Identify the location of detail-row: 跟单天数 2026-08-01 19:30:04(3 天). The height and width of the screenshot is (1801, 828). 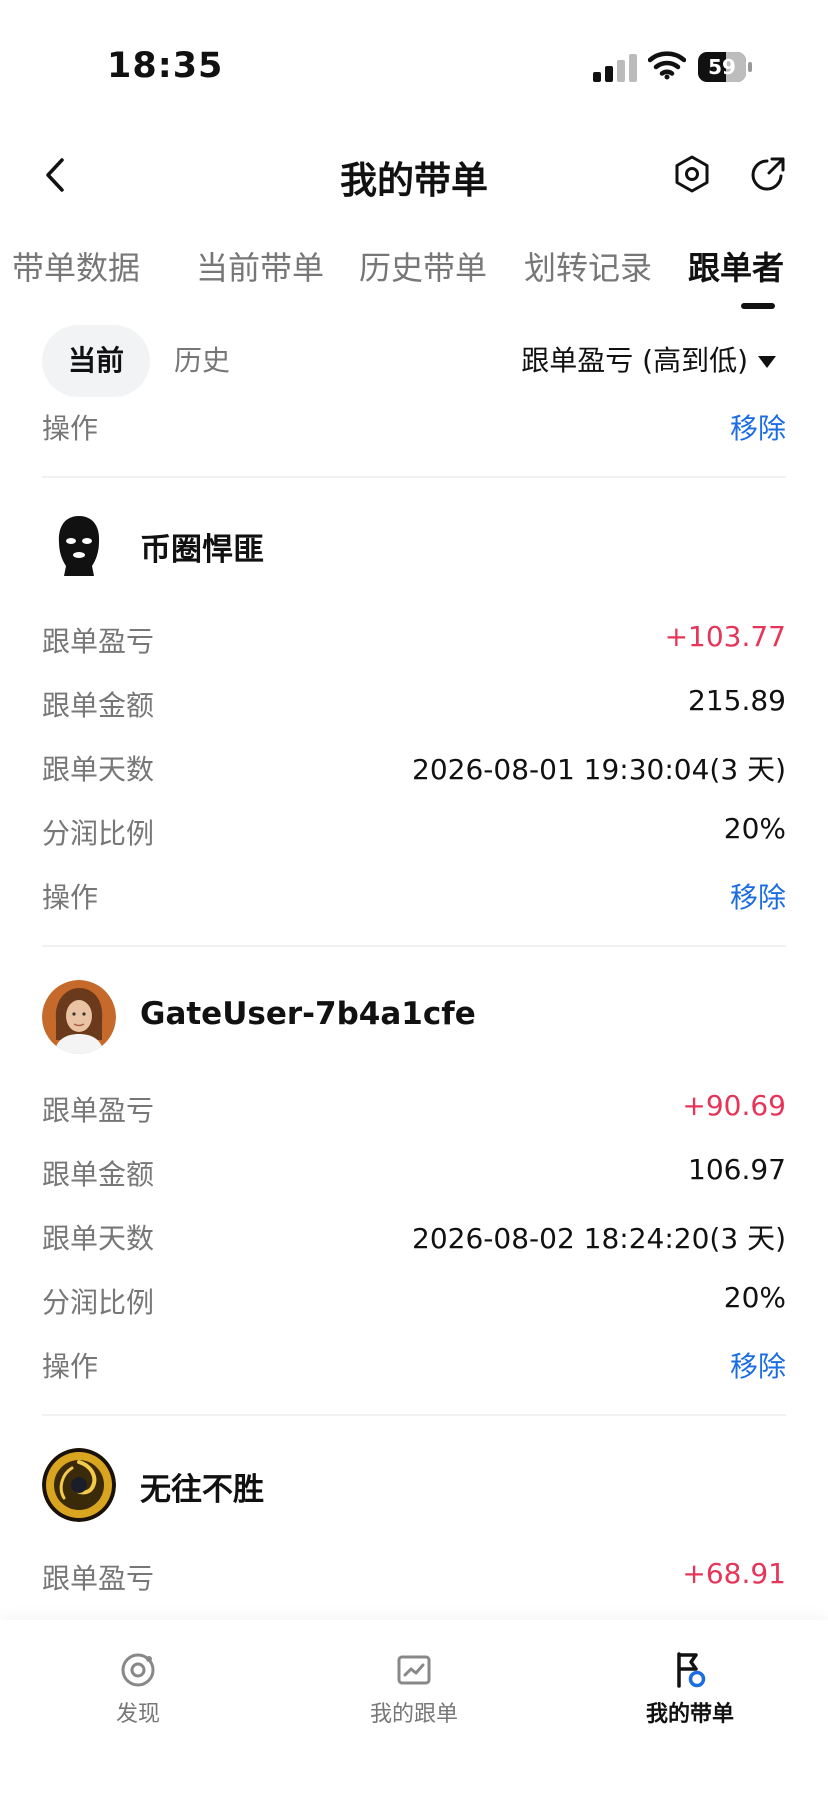
(414, 773).